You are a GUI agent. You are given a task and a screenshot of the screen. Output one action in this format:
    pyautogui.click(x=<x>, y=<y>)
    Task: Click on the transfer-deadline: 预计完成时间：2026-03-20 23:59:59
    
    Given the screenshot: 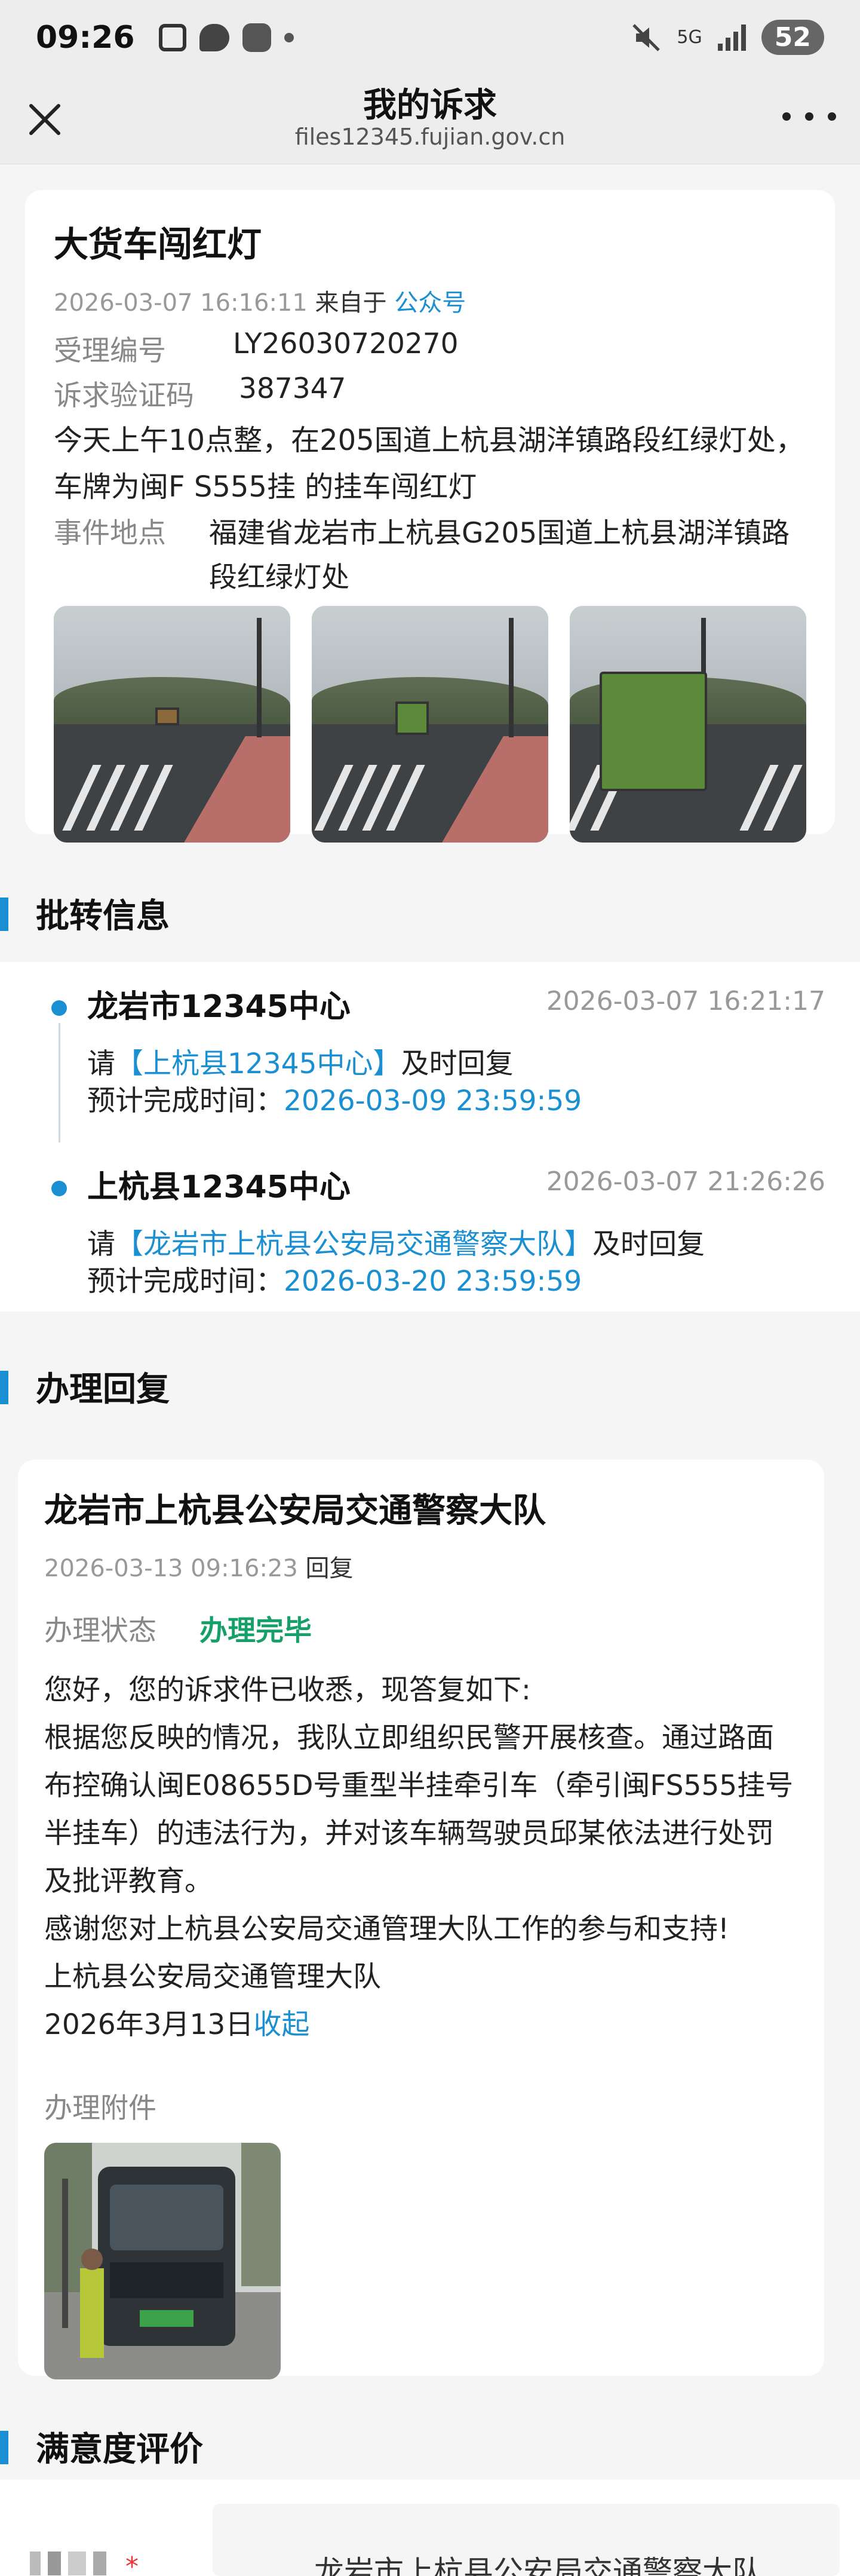 What is the action you would take?
    pyautogui.click(x=334, y=1281)
    